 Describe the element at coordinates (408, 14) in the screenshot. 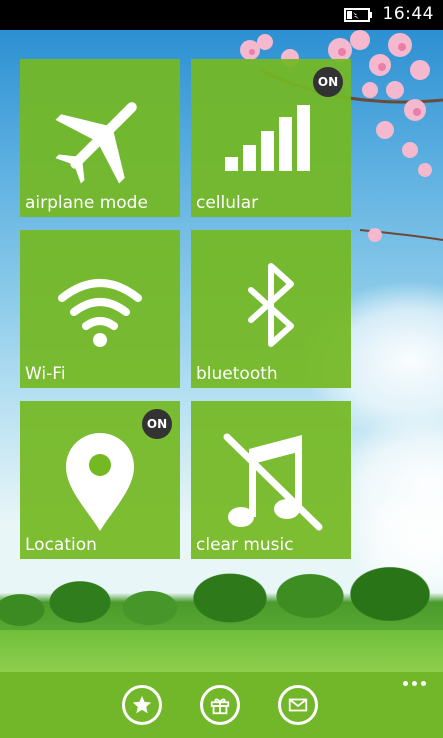

I see `status-time: 16:44` at that location.